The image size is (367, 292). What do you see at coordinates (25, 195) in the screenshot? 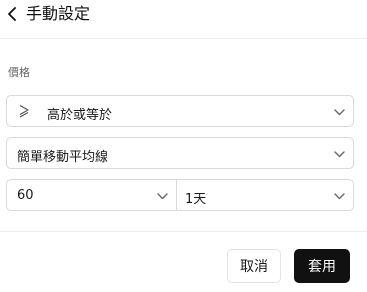
I see `period-value: 60` at bounding box center [25, 195].